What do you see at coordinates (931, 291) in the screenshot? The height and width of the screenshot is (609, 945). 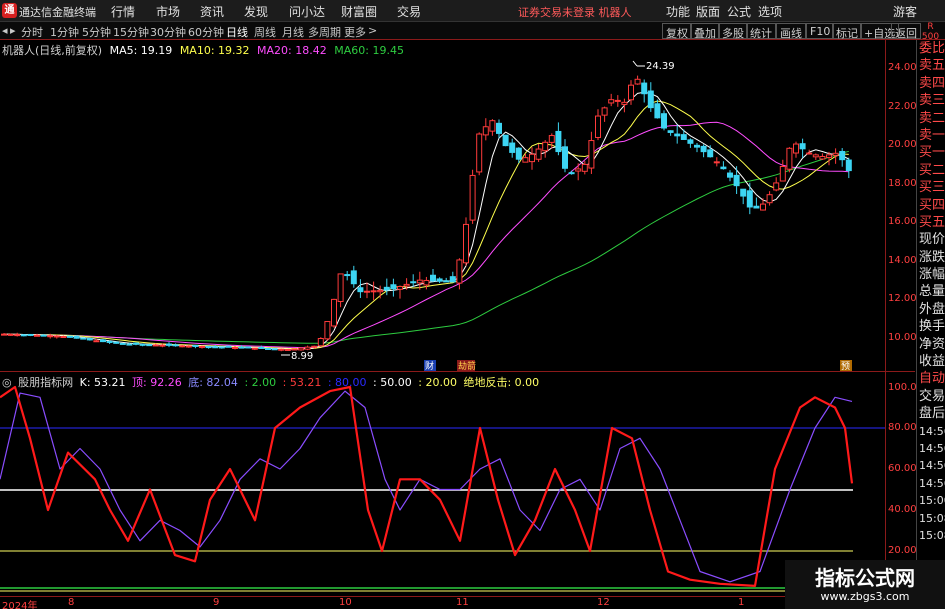 I see `panel-item: 总量` at bounding box center [931, 291].